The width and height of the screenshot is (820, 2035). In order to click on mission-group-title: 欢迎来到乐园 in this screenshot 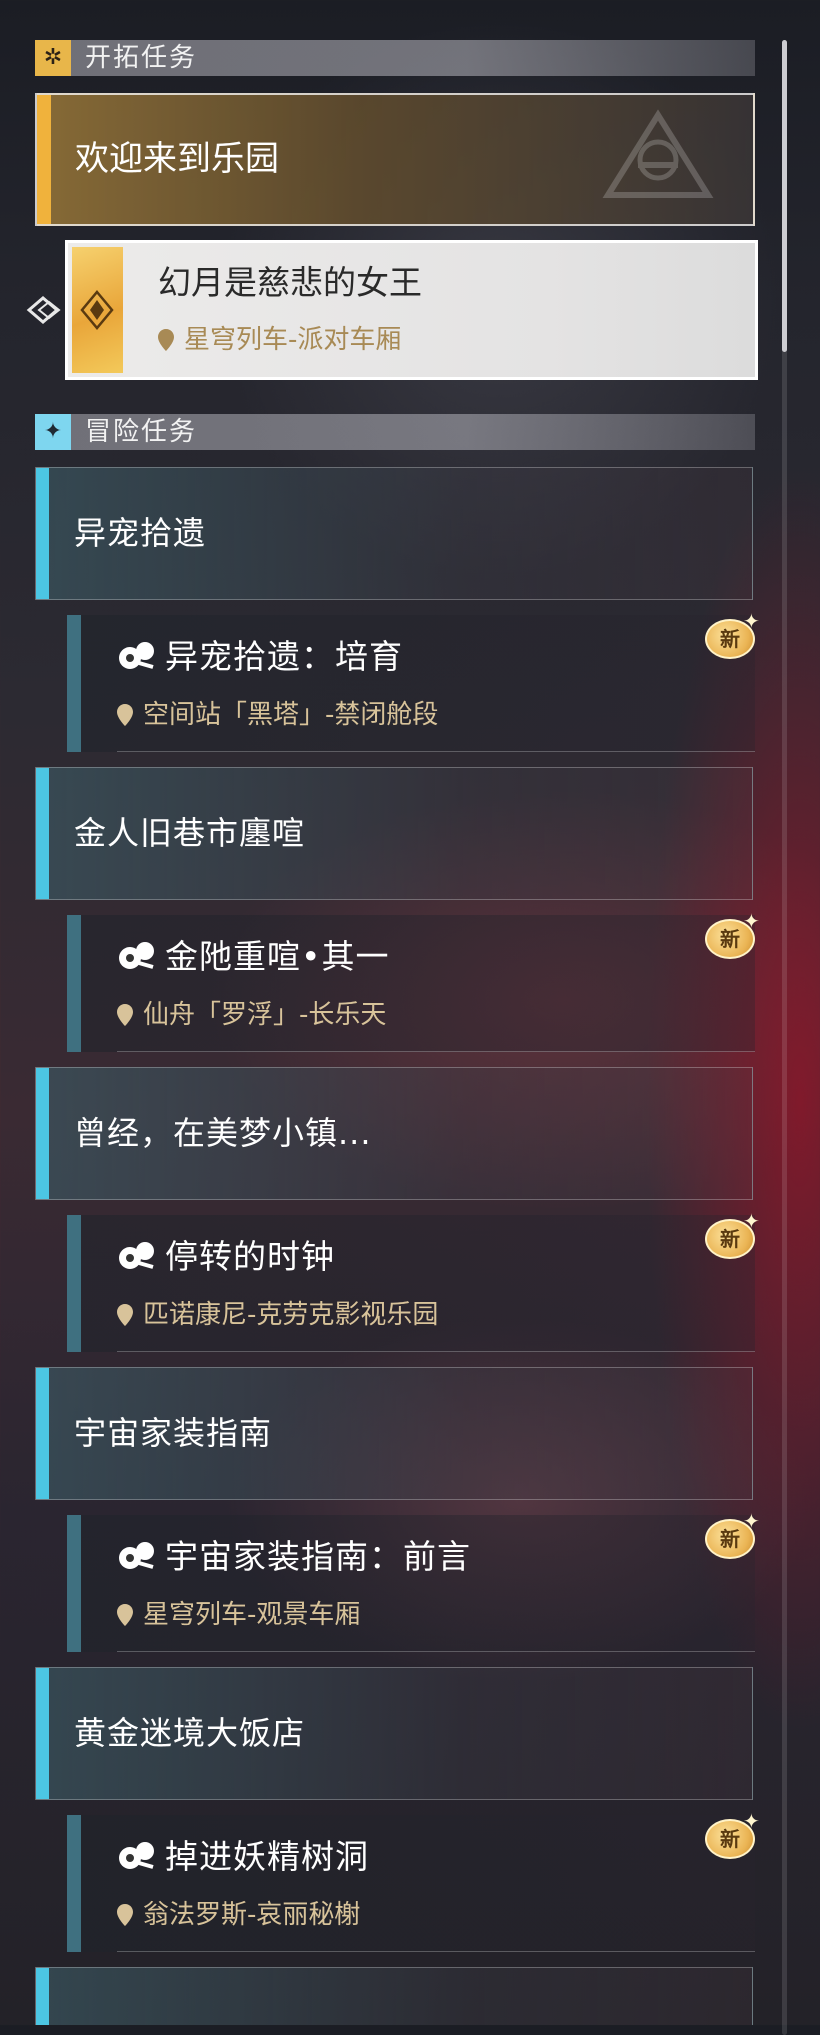, I will do `click(177, 159)`.